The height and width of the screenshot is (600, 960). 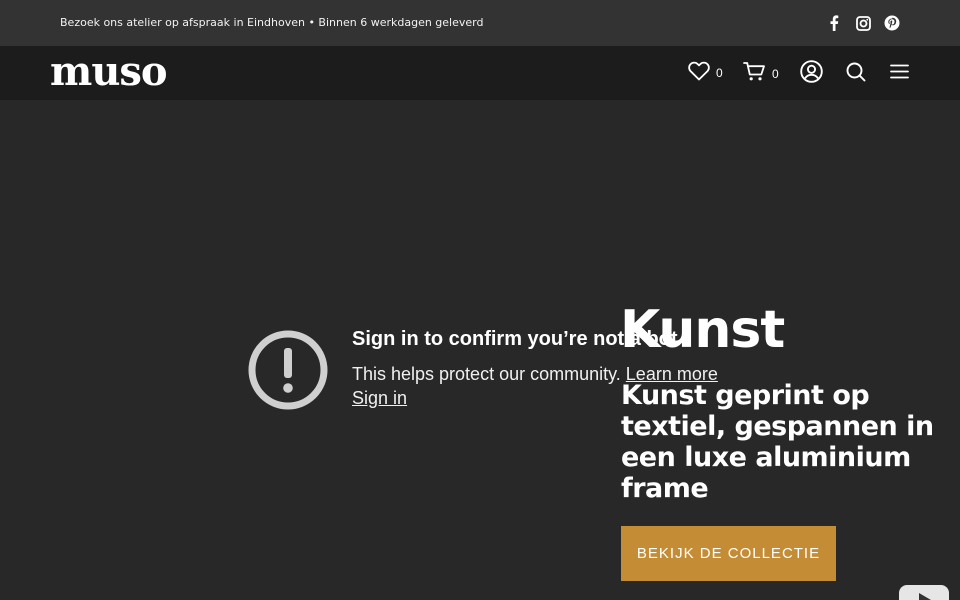 I want to click on cart-button: 0, so click(x=761, y=73).